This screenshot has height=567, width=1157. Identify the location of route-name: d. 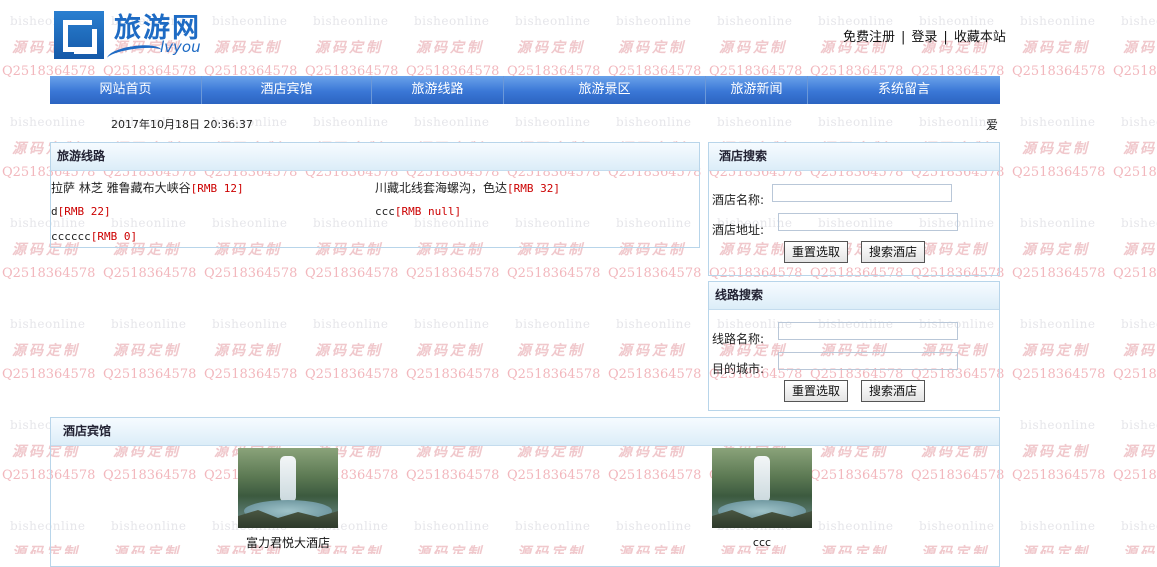
(54, 211).